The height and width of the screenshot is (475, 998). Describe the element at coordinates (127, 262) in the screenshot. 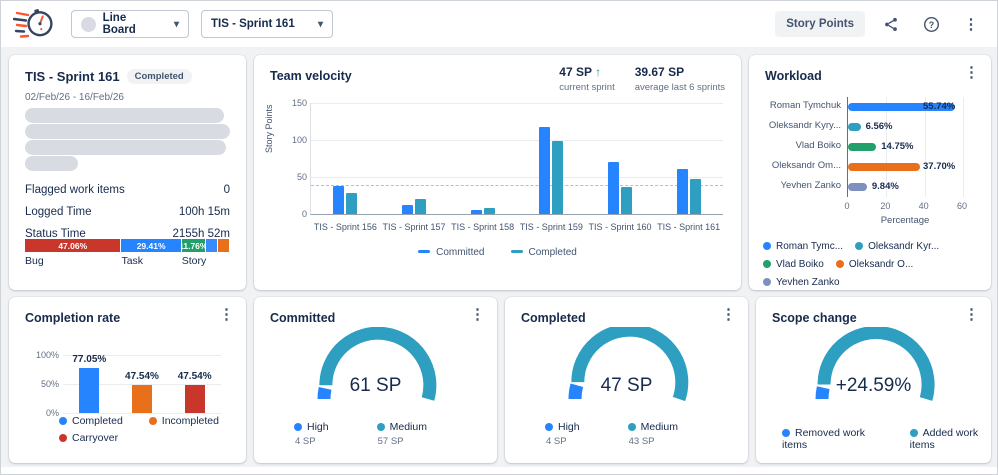

I see `type-distribution-labels: Bug Task Story` at that location.